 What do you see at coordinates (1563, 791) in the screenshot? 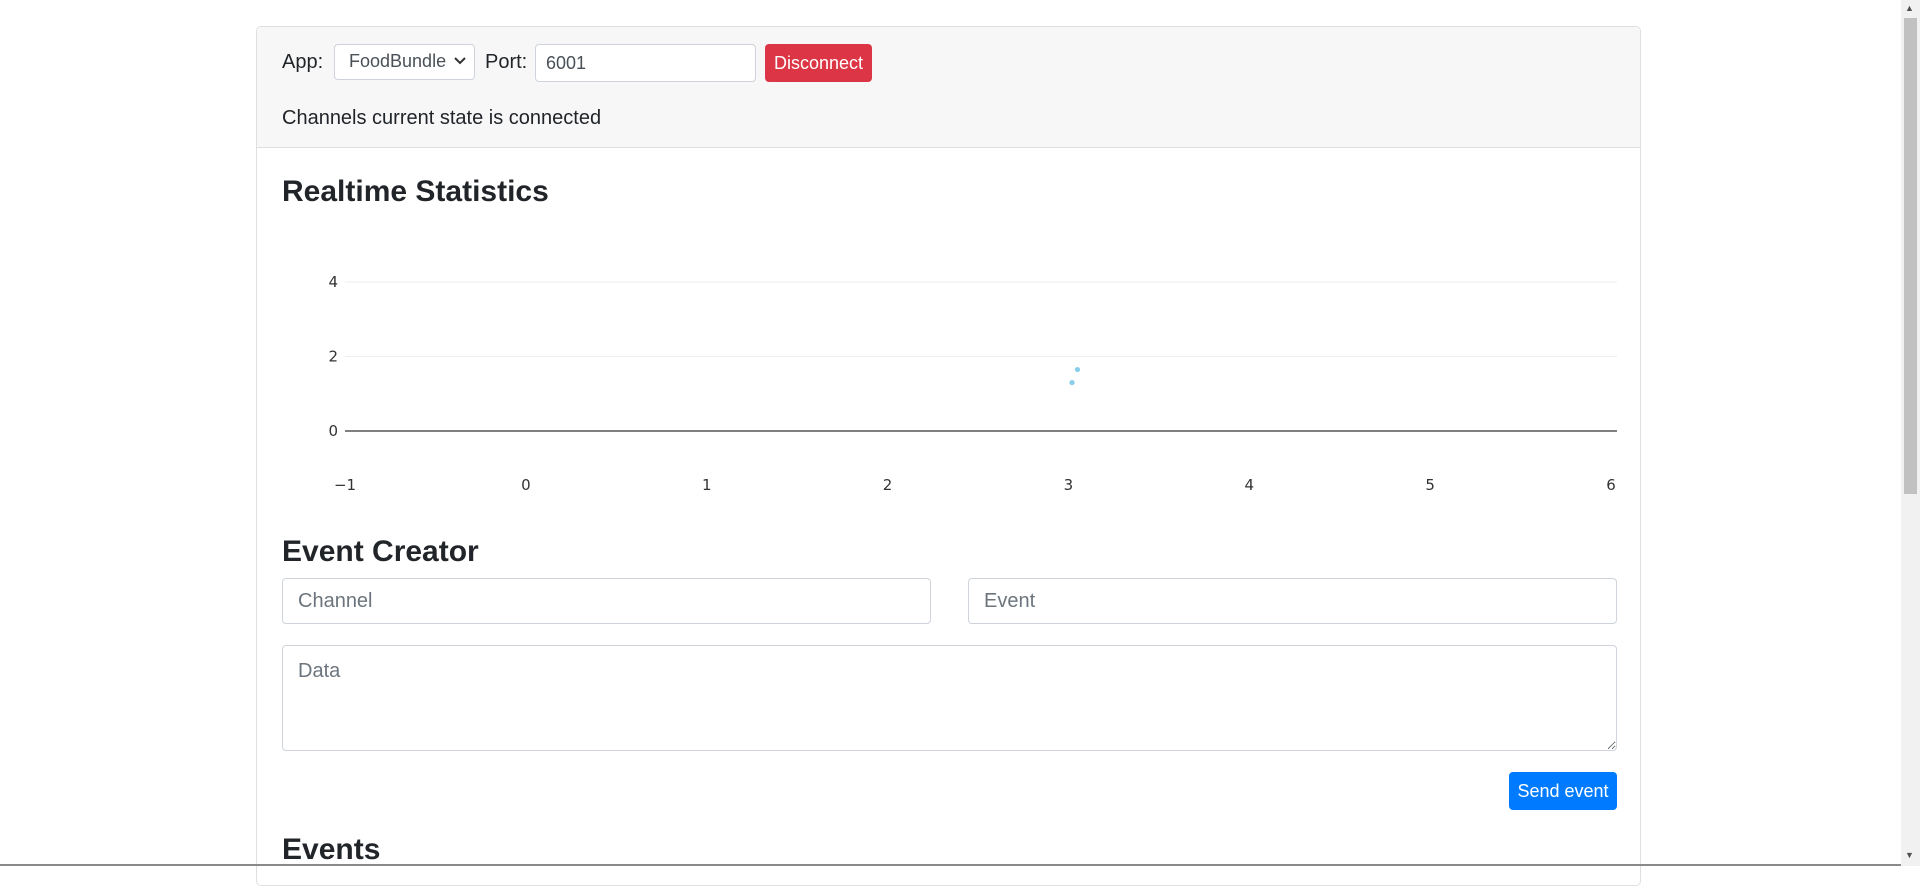
I see `send-event-button: Send event` at bounding box center [1563, 791].